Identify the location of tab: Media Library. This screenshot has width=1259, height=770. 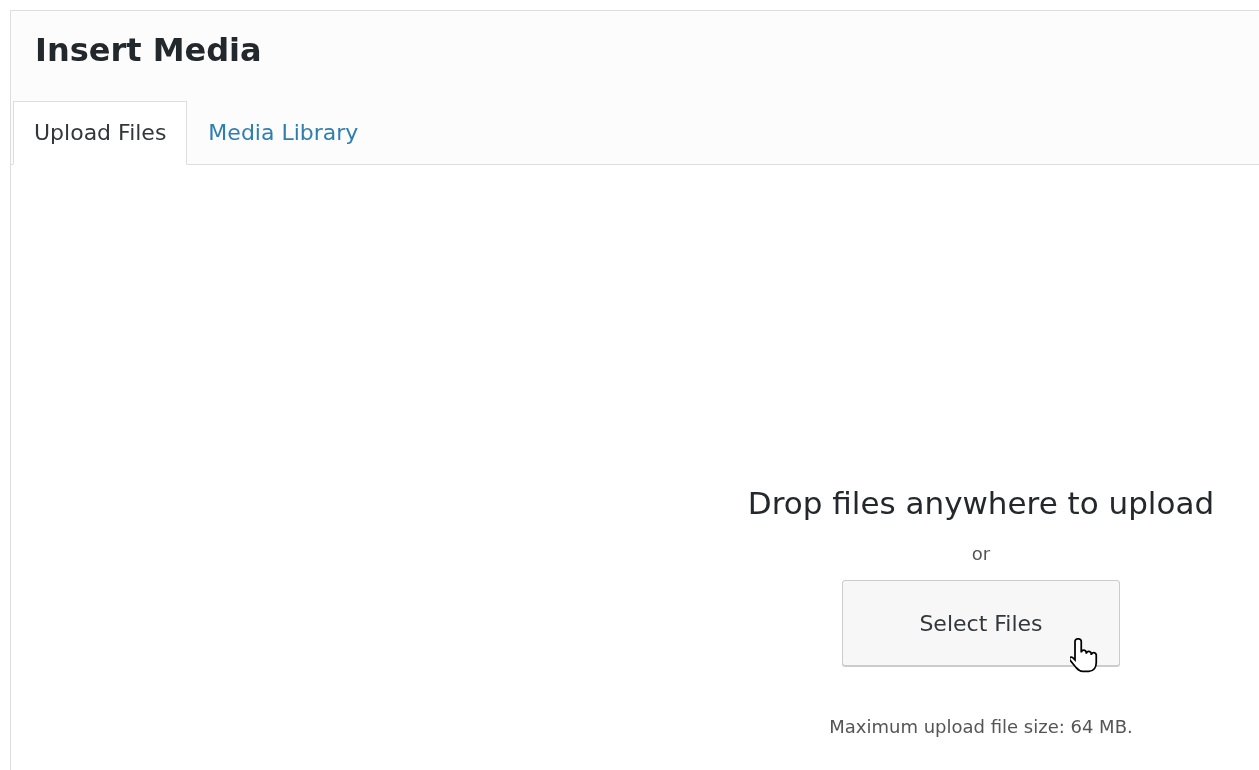
(283, 133).